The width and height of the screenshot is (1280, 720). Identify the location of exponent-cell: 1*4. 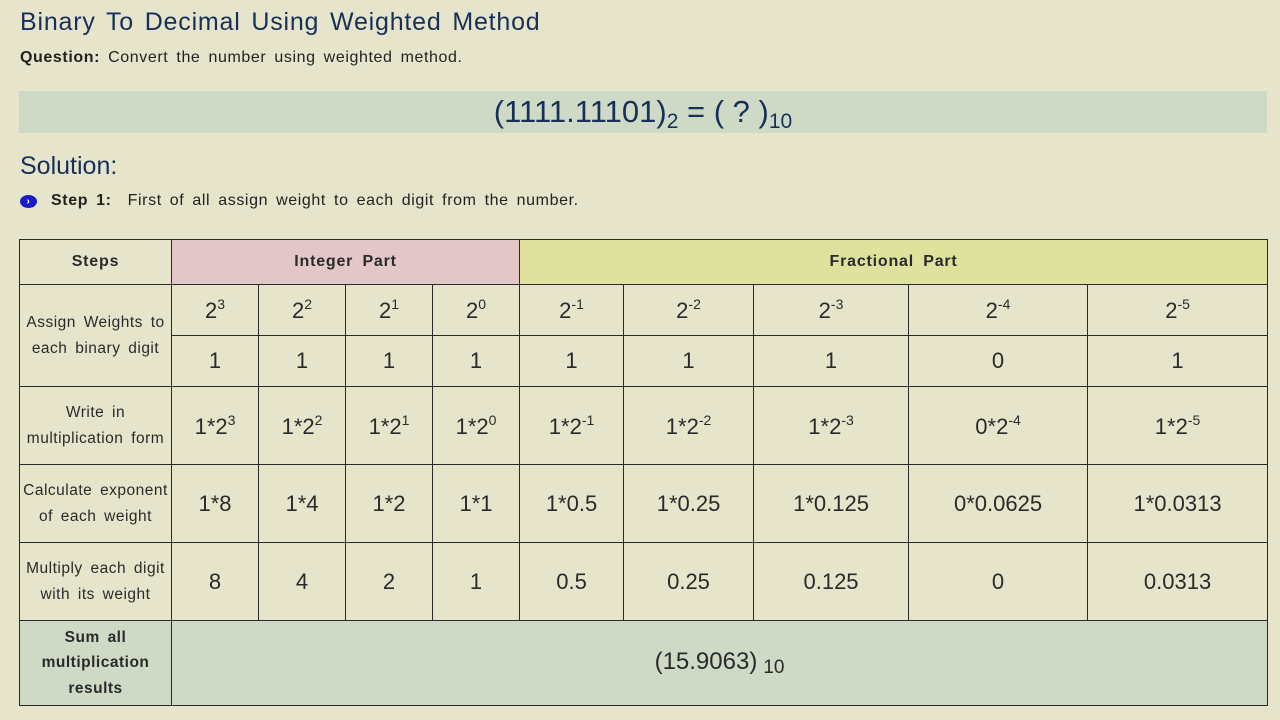
(302, 503).